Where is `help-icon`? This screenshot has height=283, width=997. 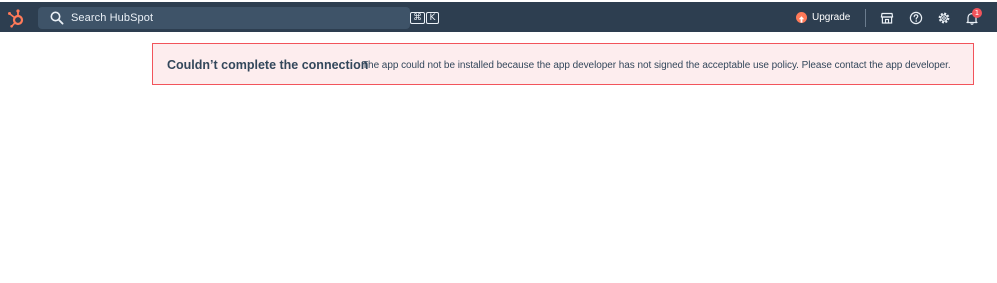
help-icon is located at coordinates (916, 18).